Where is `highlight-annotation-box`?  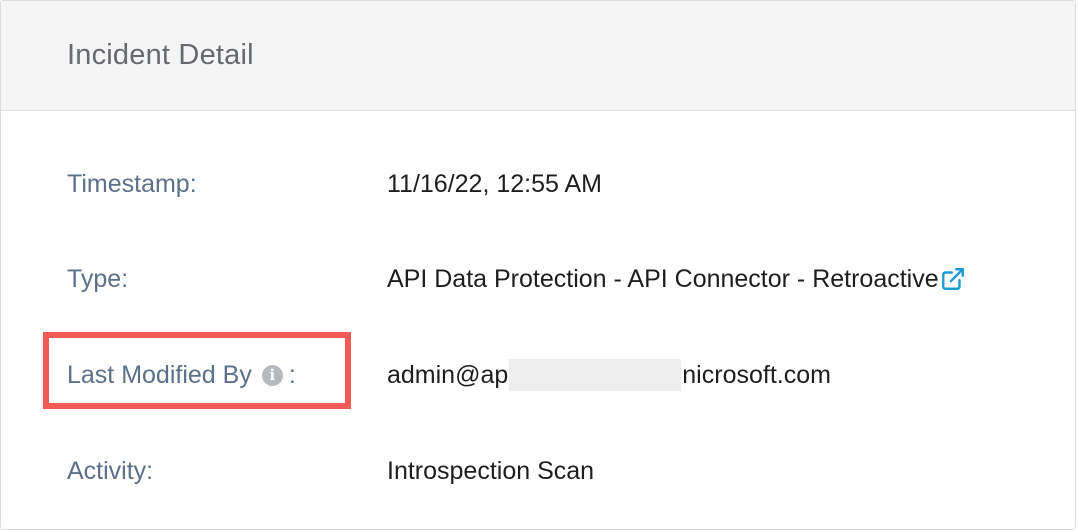
highlight-annotation-box is located at coordinates (197, 370).